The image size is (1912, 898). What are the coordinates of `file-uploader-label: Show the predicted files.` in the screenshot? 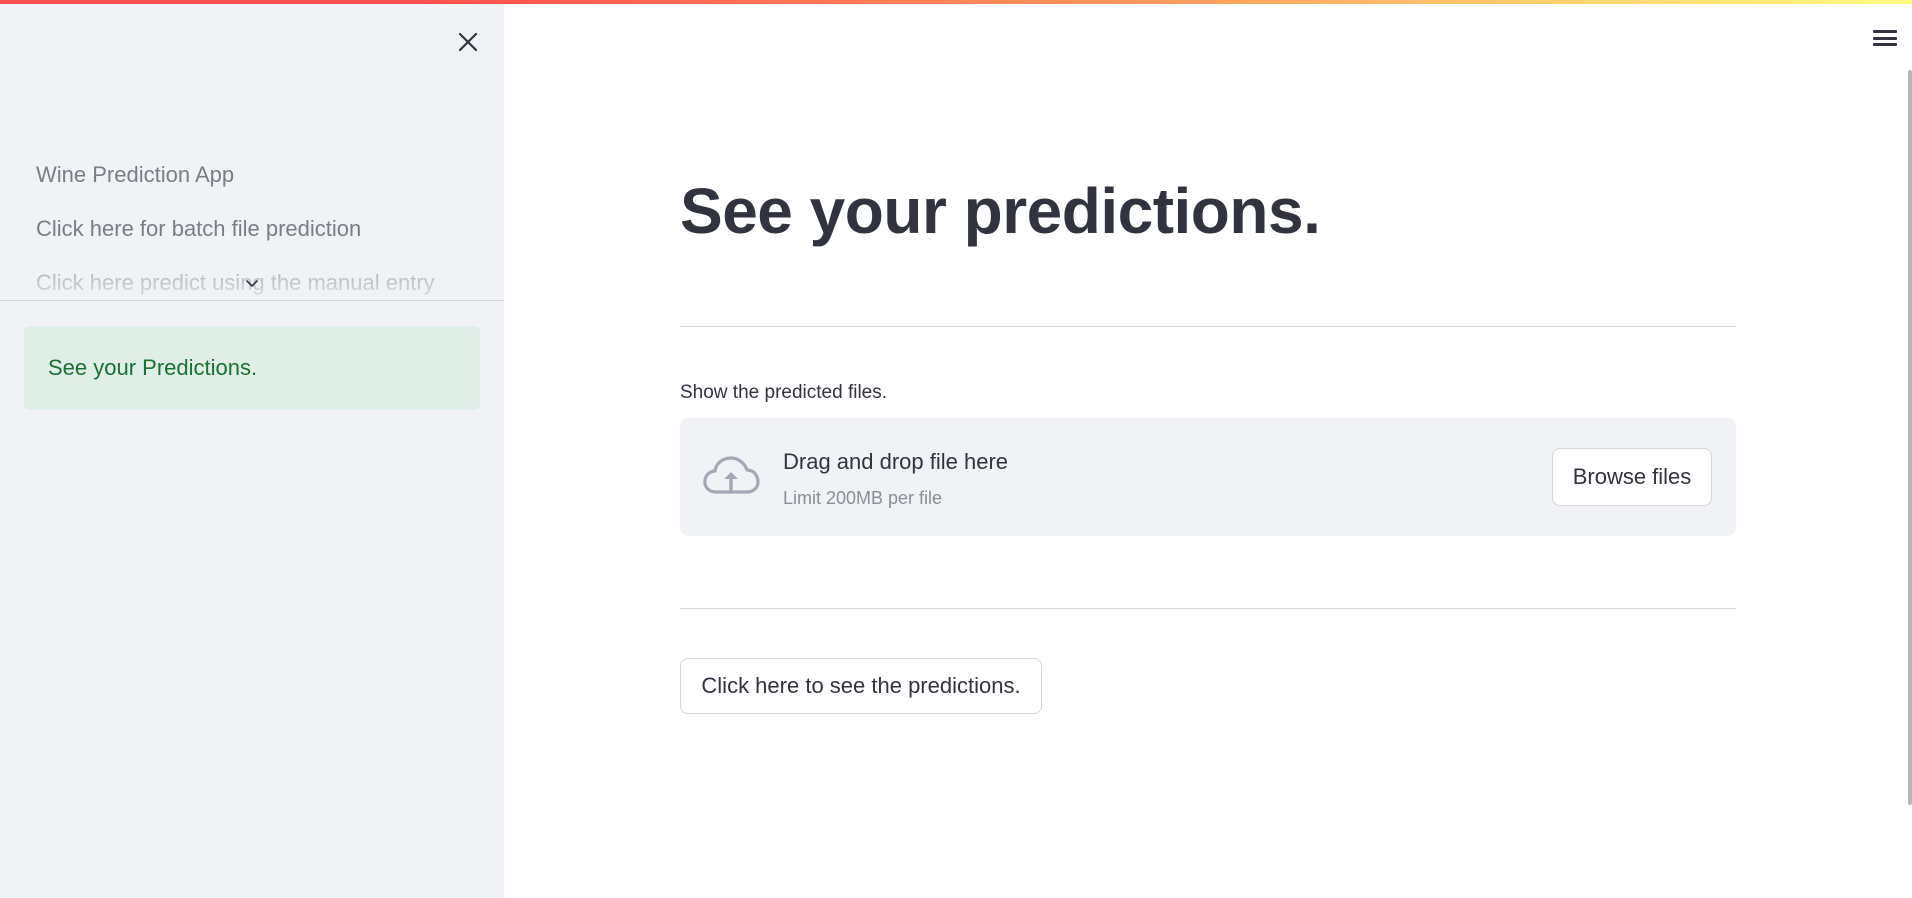 It's located at (784, 392).